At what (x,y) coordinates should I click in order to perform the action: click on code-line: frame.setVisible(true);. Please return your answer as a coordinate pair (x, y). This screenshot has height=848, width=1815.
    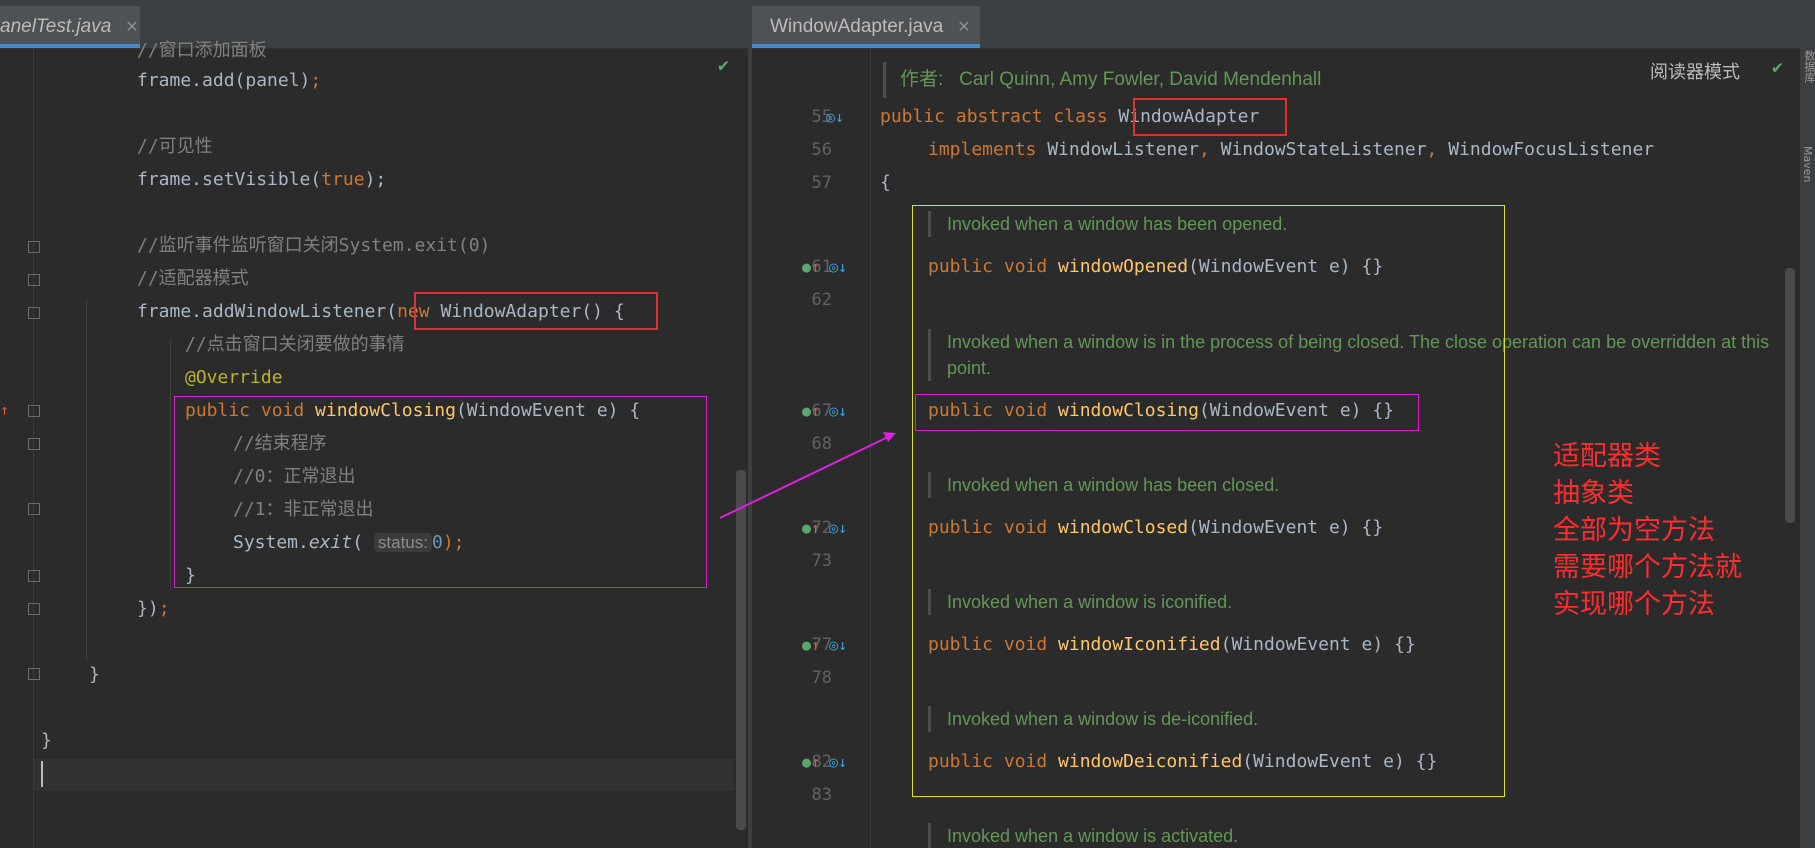
    Looking at the image, I should click on (262, 179).